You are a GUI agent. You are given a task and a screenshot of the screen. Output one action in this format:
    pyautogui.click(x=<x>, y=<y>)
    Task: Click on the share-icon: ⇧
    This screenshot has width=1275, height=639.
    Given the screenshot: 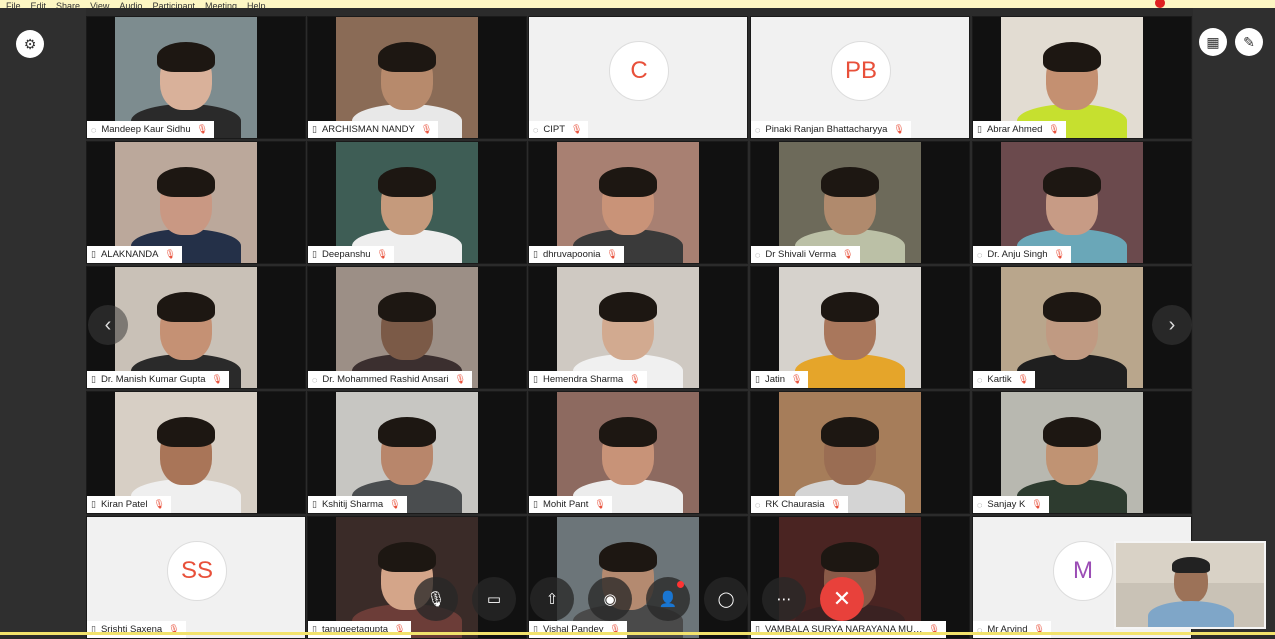 What is the action you would take?
    pyautogui.click(x=552, y=599)
    